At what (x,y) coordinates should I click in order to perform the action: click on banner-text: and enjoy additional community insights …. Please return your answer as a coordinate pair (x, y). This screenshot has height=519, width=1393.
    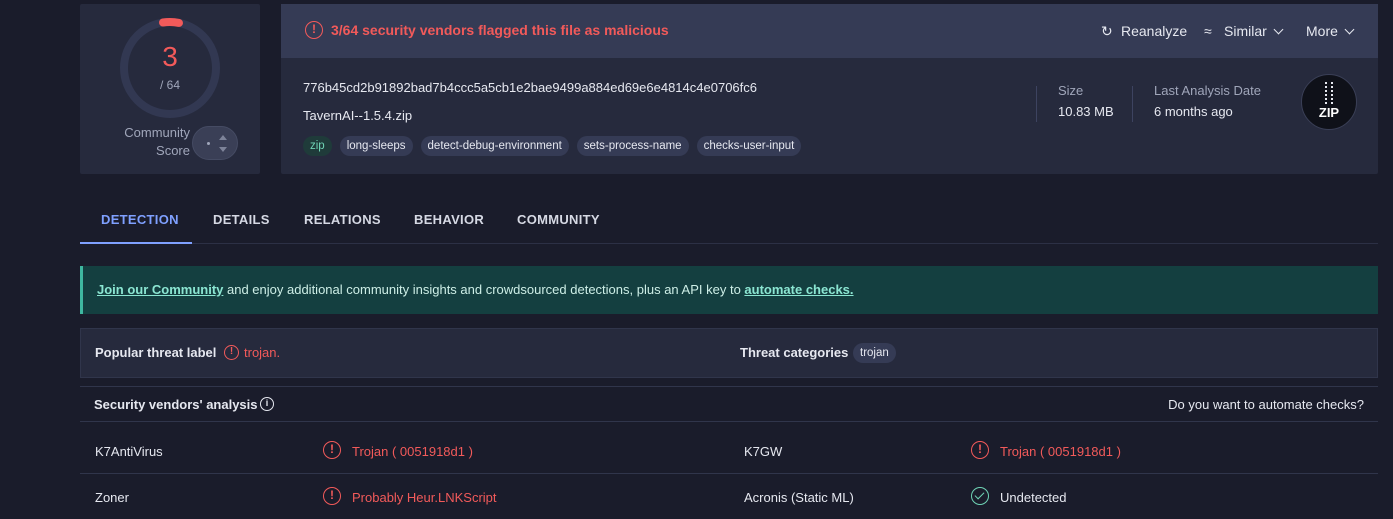
    Looking at the image, I should click on (484, 289).